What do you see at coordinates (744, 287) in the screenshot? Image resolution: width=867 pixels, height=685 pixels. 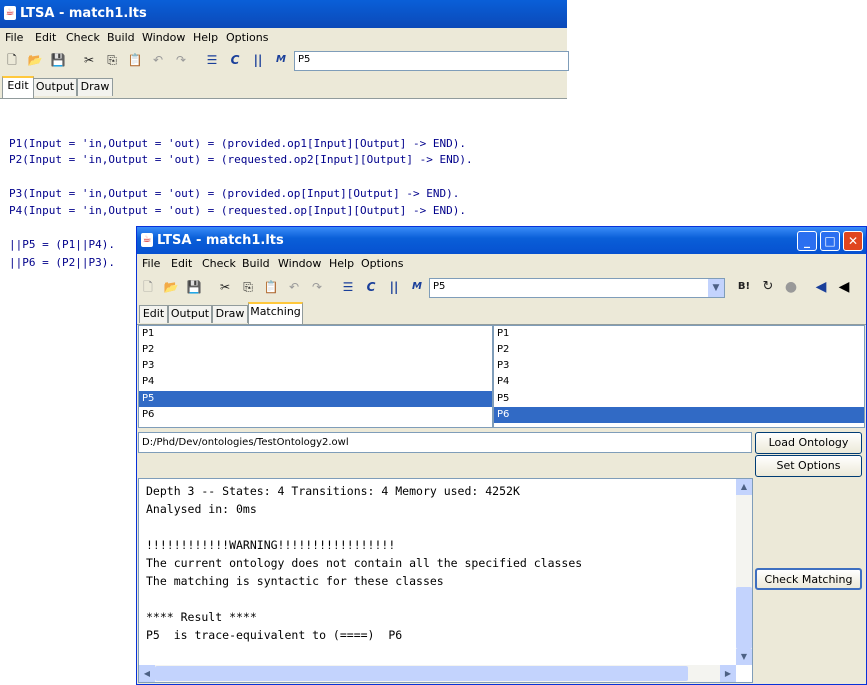 I see `alphabet-icon: B!` at bounding box center [744, 287].